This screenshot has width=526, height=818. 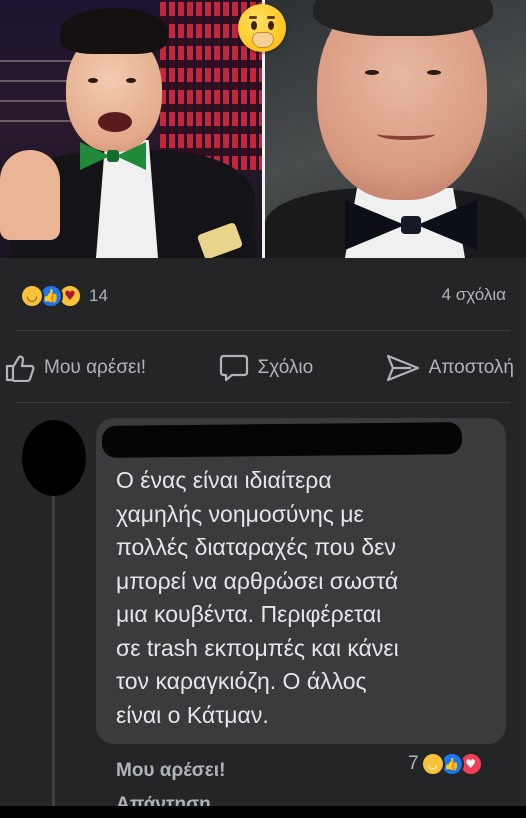 What do you see at coordinates (402, 368) in the screenshot?
I see `send-icon` at bounding box center [402, 368].